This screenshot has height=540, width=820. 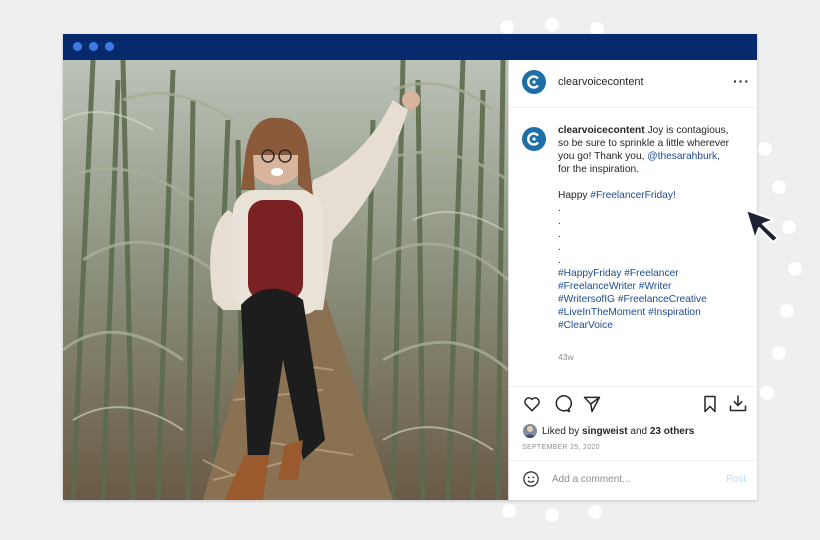 What do you see at coordinates (736, 479) in the screenshot?
I see `post-comment-button: Post` at bounding box center [736, 479].